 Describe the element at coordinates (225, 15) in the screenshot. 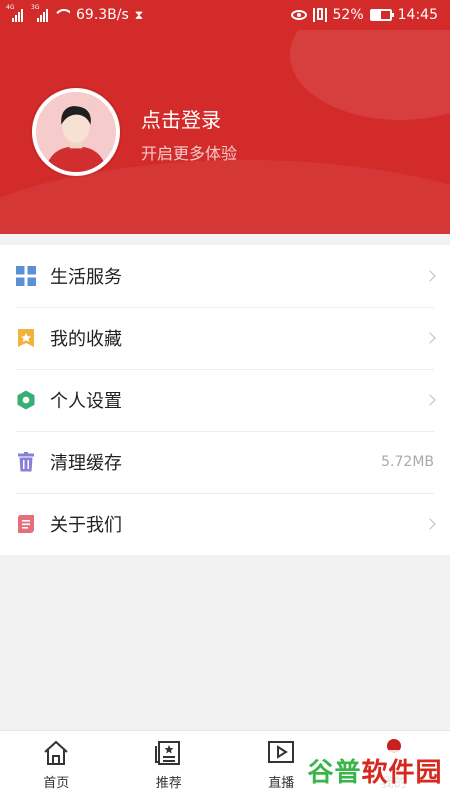

I see `status-bar: 4G 3G 69.3B/s ⧗ 52% 14:45` at that location.